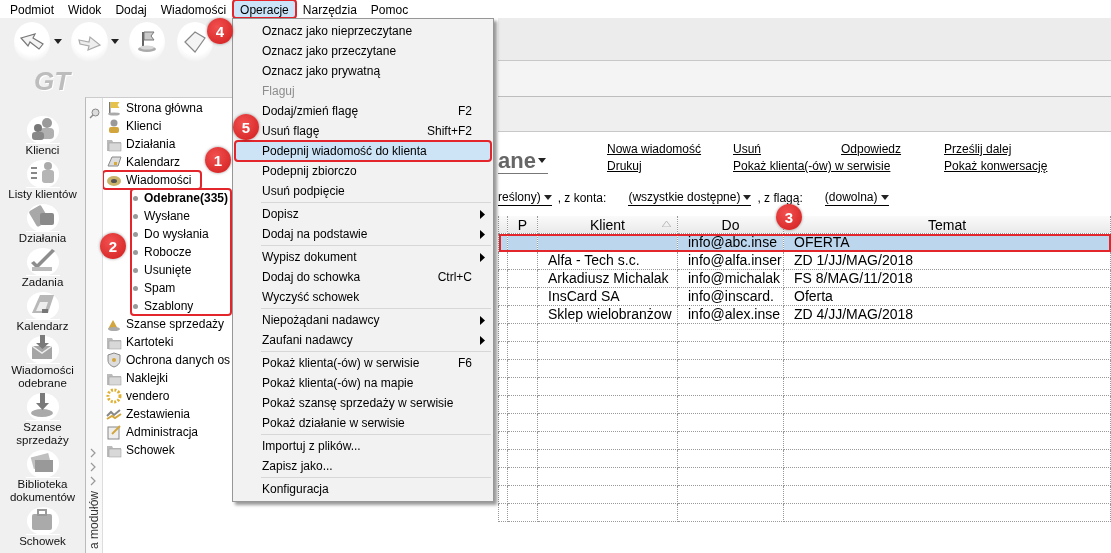  What do you see at coordinates (978, 149) in the screenshot?
I see `action-link: Prześlij dalej` at bounding box center [978, 149].